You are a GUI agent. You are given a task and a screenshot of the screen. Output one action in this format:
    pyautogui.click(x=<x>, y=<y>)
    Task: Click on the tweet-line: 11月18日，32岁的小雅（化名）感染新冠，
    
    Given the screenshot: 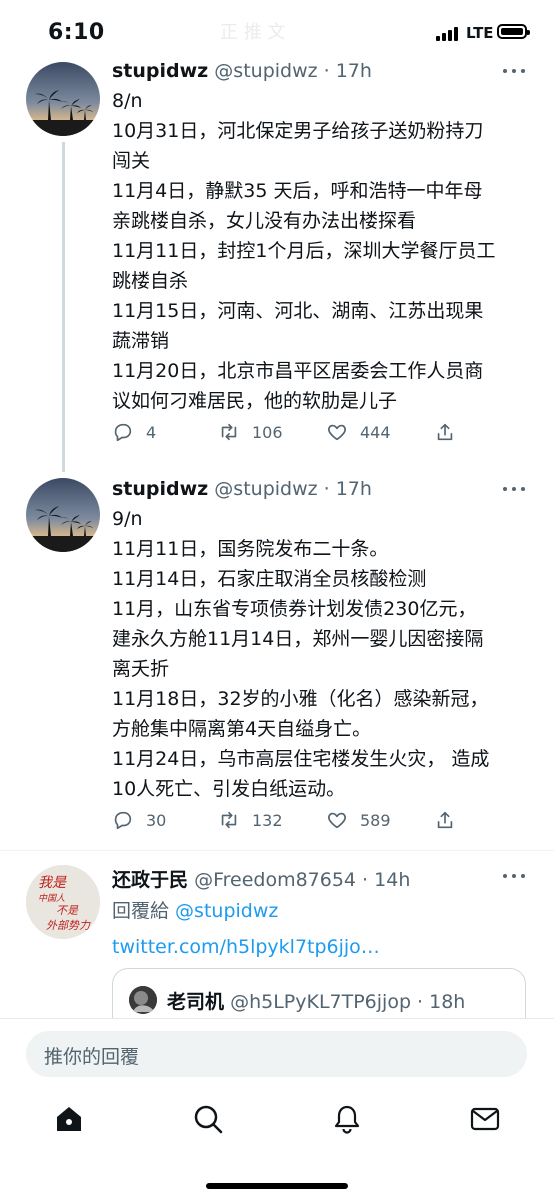 What is the action you would take?
    pyautogui.click(x=300, y=699)
    